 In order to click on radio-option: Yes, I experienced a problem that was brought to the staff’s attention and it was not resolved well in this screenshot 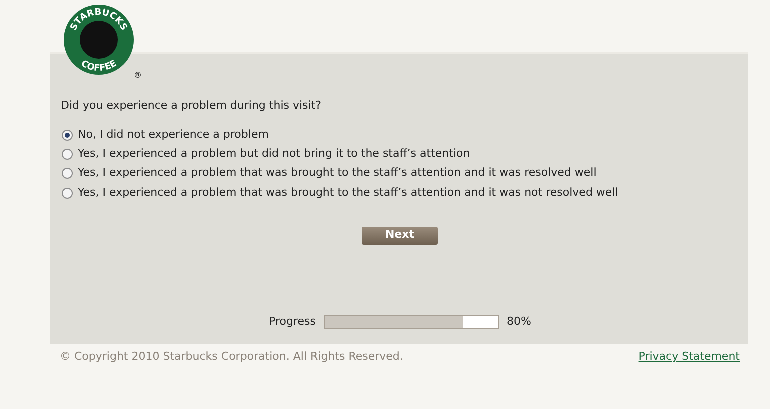, I will do `click(405, 193)`.